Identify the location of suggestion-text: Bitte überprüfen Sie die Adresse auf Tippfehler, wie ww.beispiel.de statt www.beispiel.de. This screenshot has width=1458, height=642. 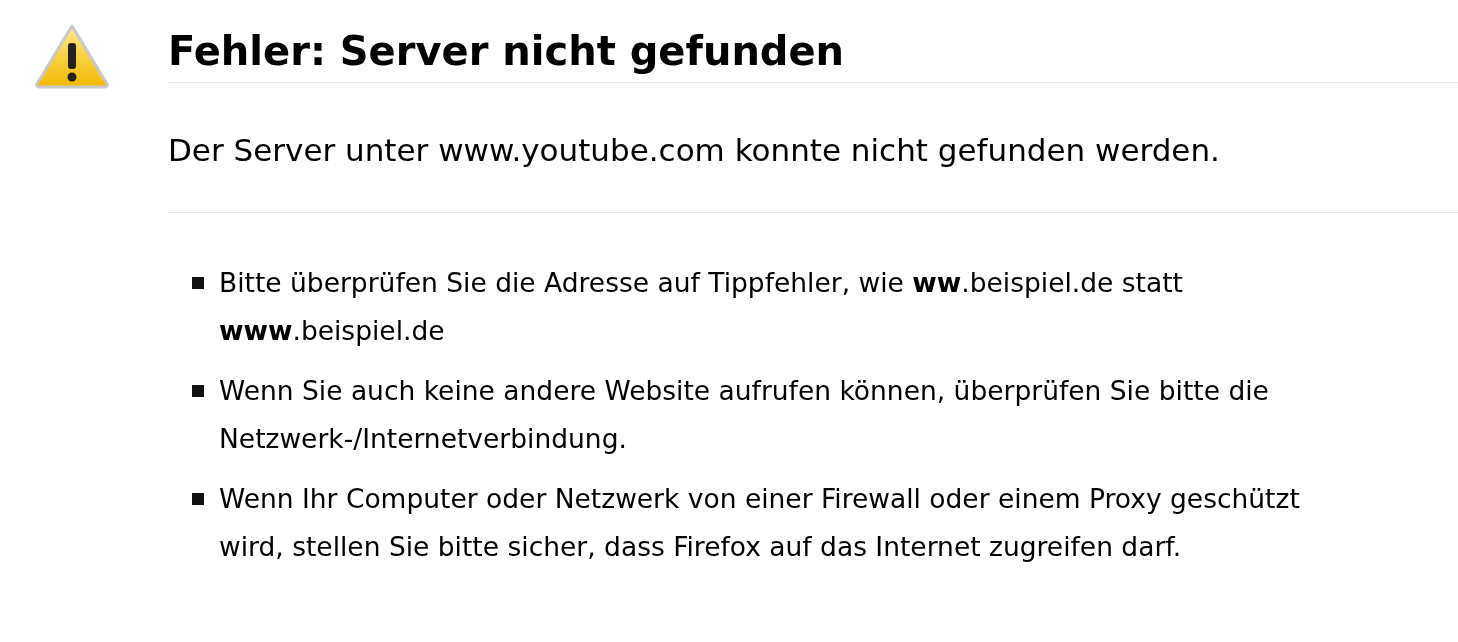
(701, 307).